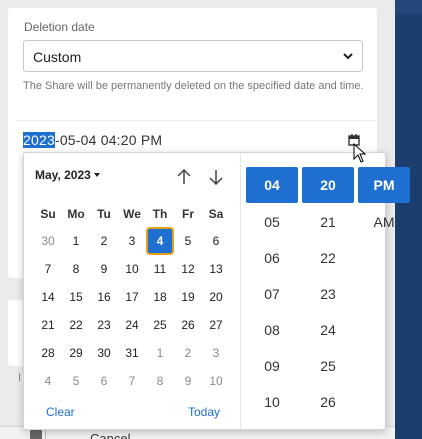 Image resolution: width=422 pixels, height=439 pixels. Describe the element at coordinates (240, 291) in the screenshot. I see `picker-divider` at that location.